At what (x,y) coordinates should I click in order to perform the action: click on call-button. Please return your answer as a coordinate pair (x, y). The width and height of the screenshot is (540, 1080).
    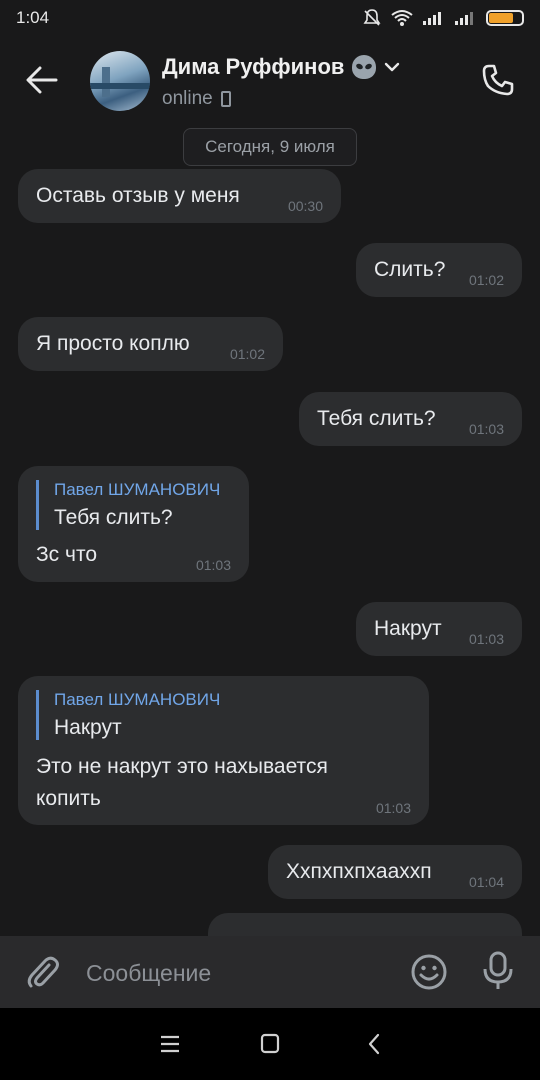
    Looking at the image, I should click on (498, 80).